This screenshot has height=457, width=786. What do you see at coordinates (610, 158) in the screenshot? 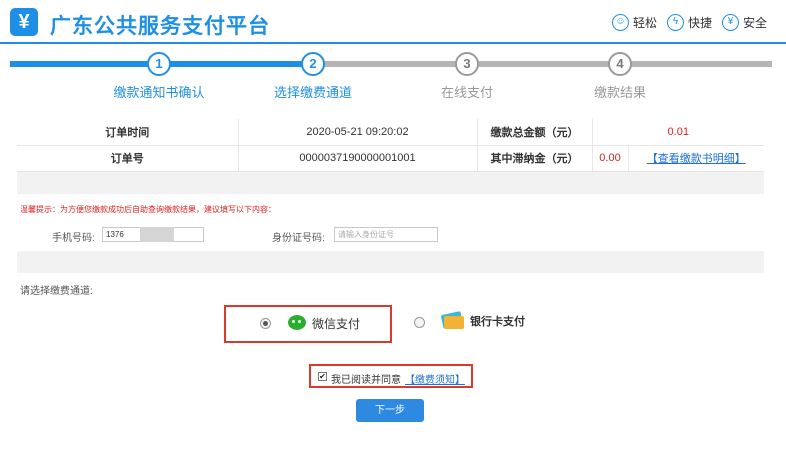
I see `late-fee-value: 0.00` at bounding box center [610, 158].